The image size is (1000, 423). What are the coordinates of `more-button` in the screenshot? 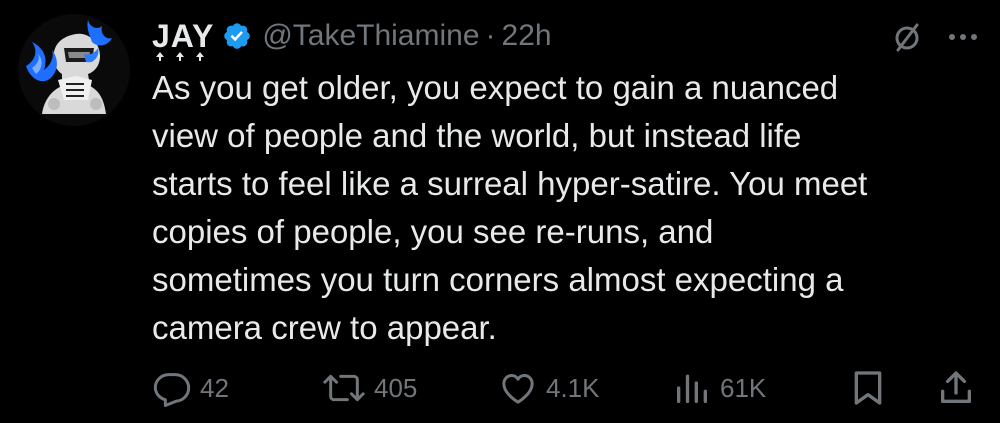 It's located at (963, 37).